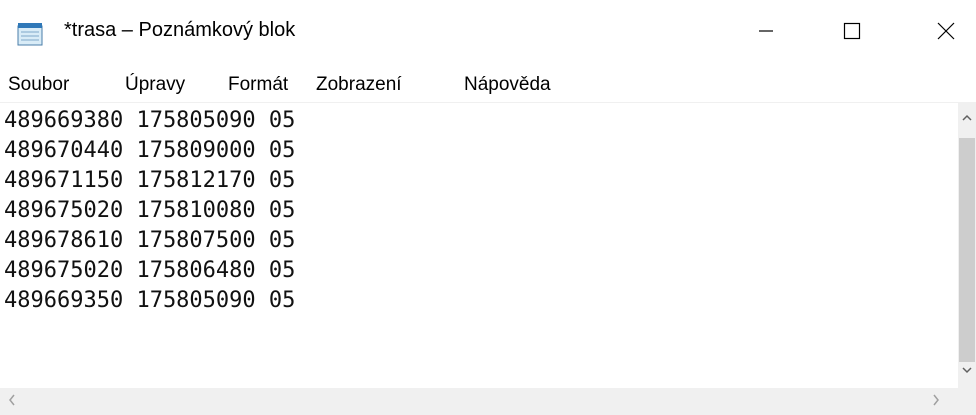 Image resolution: width=976 pixels, height=415 pixels. I want to click on menu-bar: Soubor Úpravy Formát Zobrazení Nápověda, so click(488, 84).